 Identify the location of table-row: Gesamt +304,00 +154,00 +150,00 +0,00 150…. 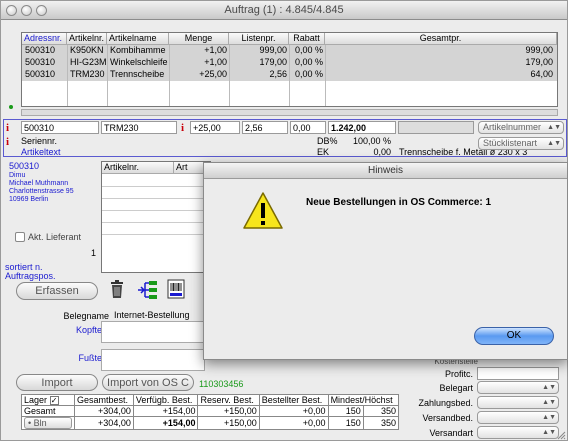
(210, 411).